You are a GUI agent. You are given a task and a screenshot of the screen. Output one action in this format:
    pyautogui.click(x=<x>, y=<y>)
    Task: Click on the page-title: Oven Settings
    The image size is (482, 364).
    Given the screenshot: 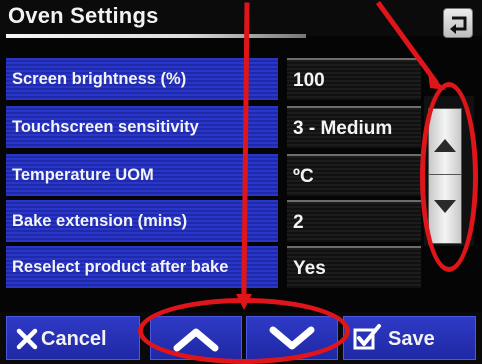 What is the action you would take?
    pyautogui.click(x=83, y=15)
    